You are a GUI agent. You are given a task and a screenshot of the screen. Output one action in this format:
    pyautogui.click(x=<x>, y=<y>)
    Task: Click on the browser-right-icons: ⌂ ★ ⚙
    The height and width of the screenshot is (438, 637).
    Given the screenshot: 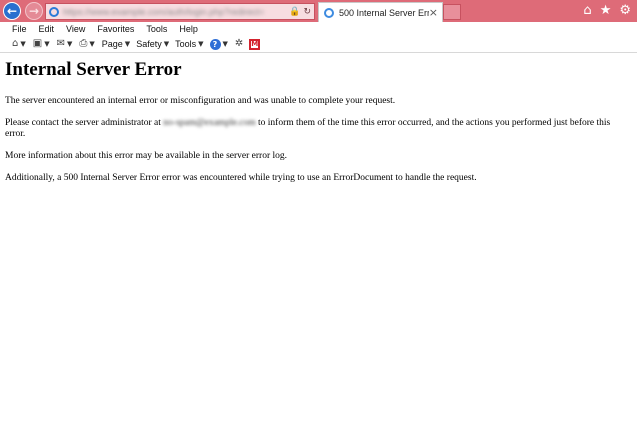 What is the action you would take?
    pyautogui.click(x=607, y=10)
    